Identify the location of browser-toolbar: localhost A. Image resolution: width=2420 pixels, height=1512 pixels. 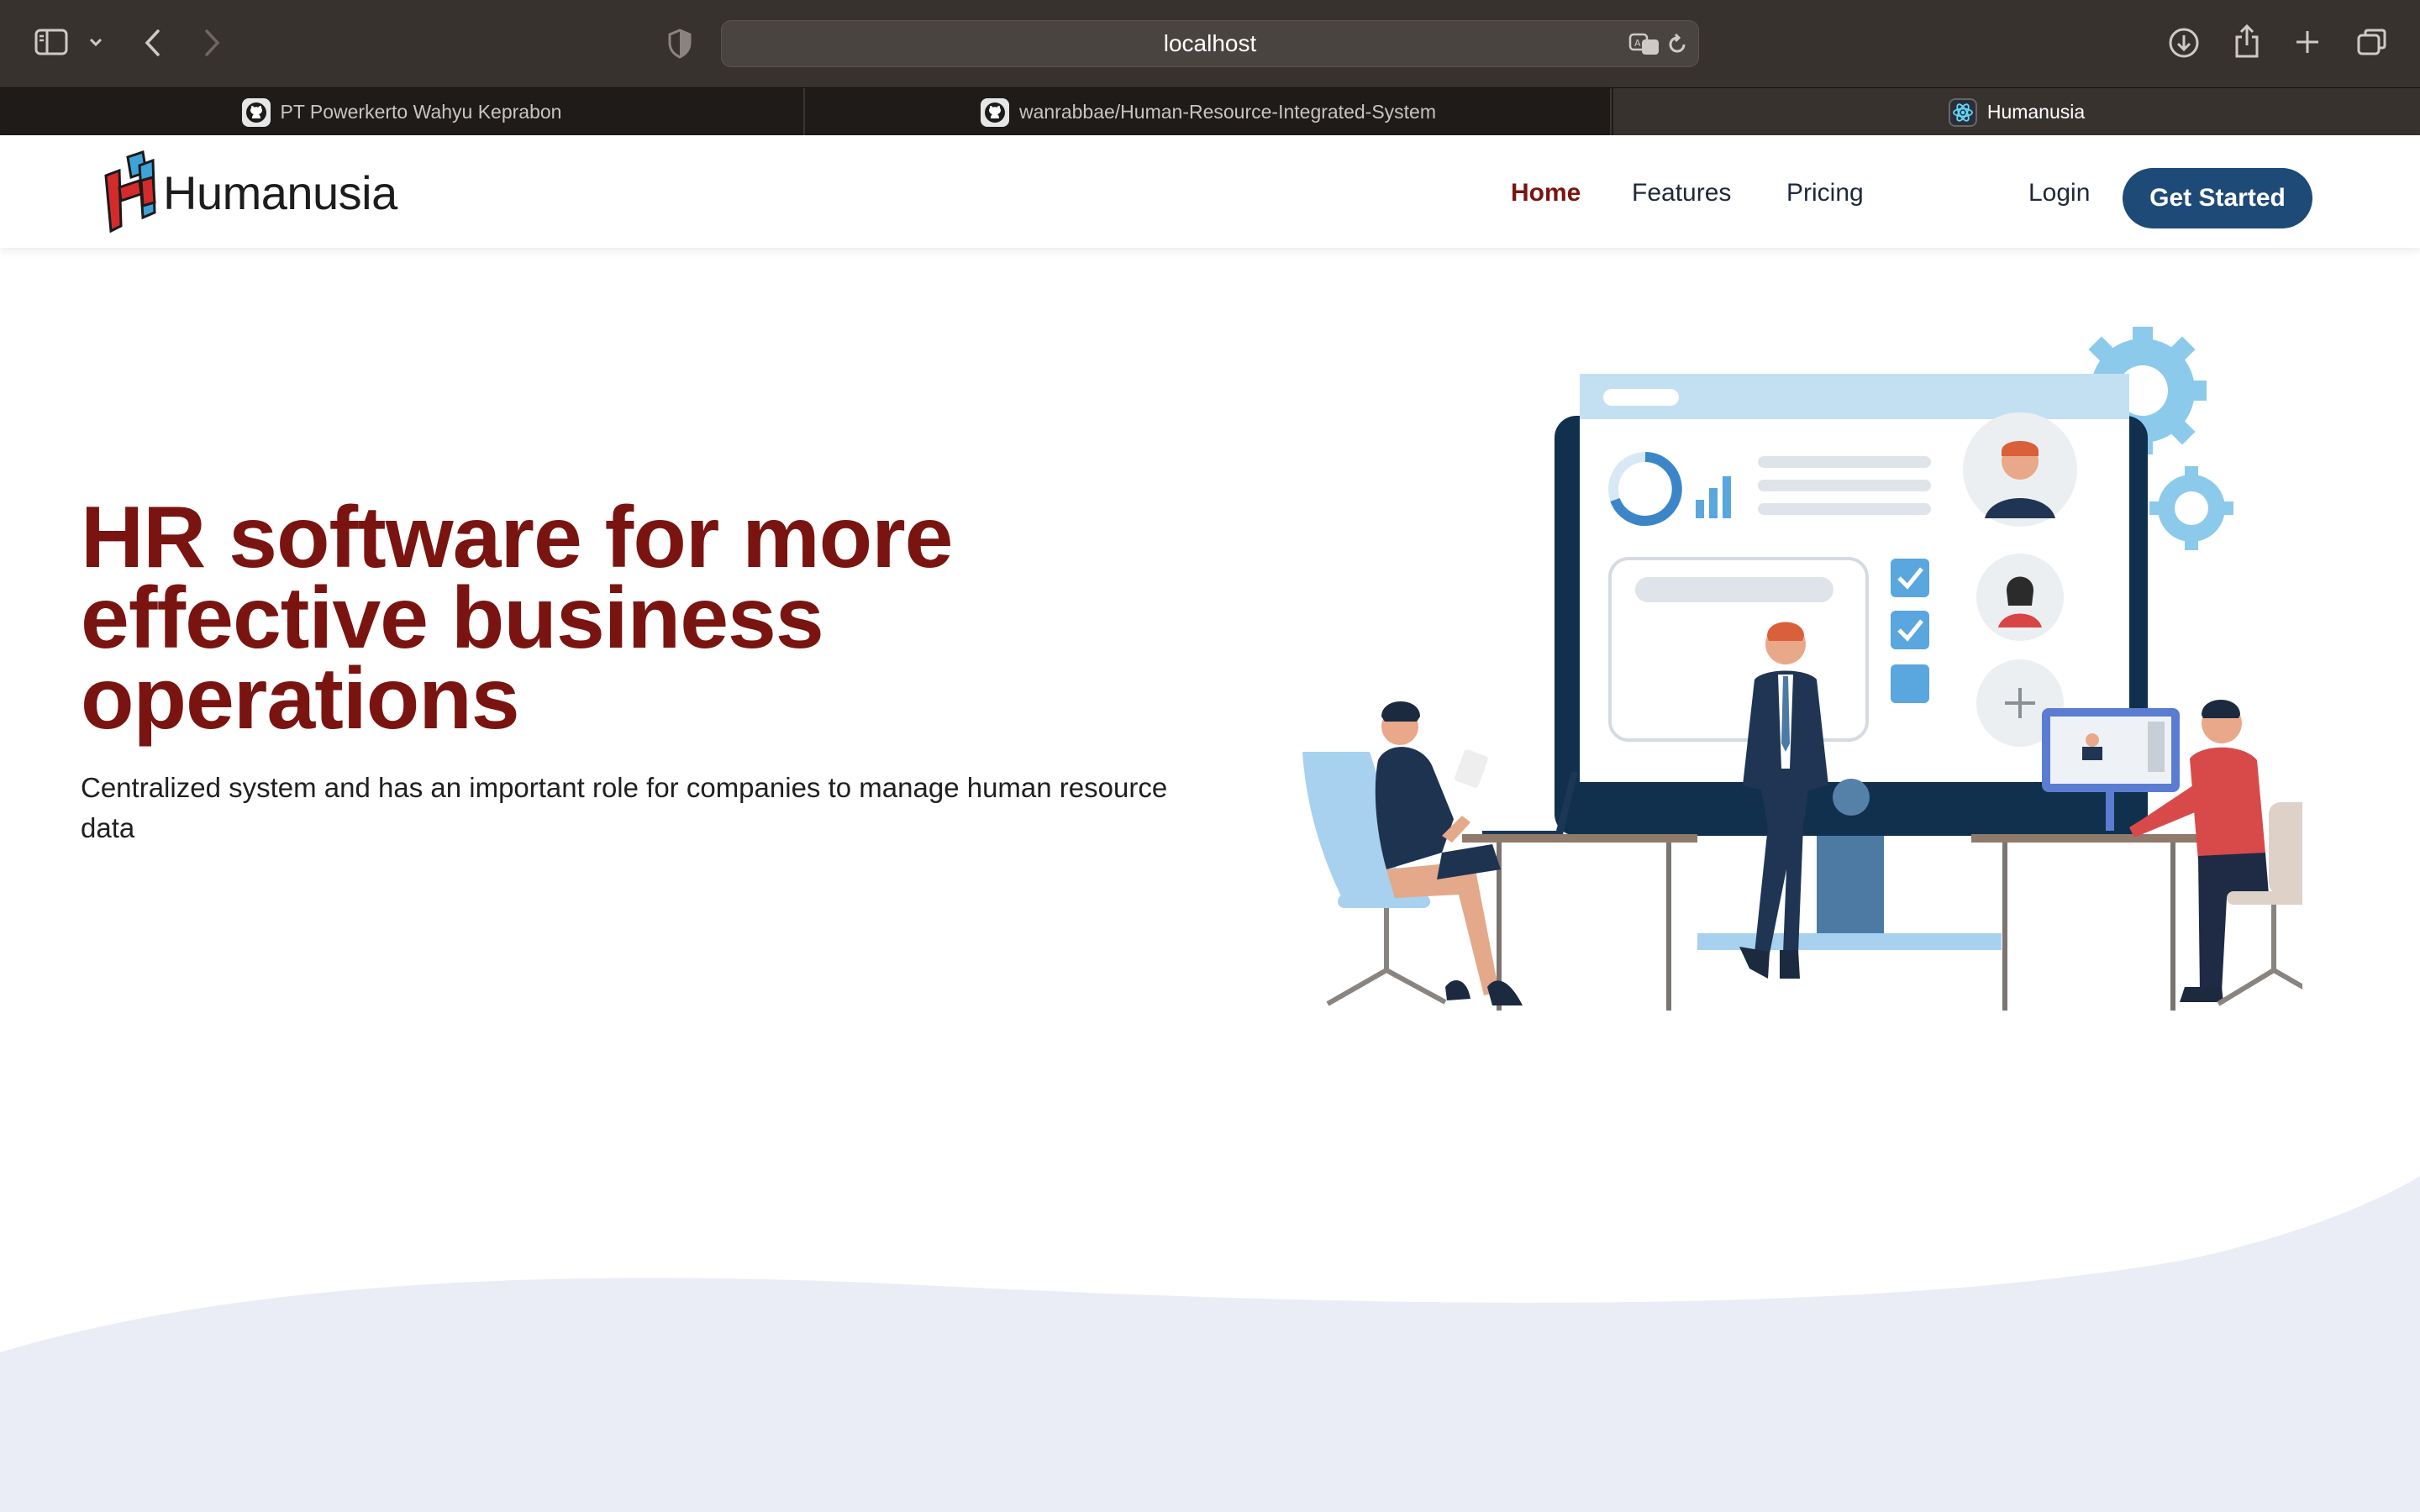
(1210, 43).